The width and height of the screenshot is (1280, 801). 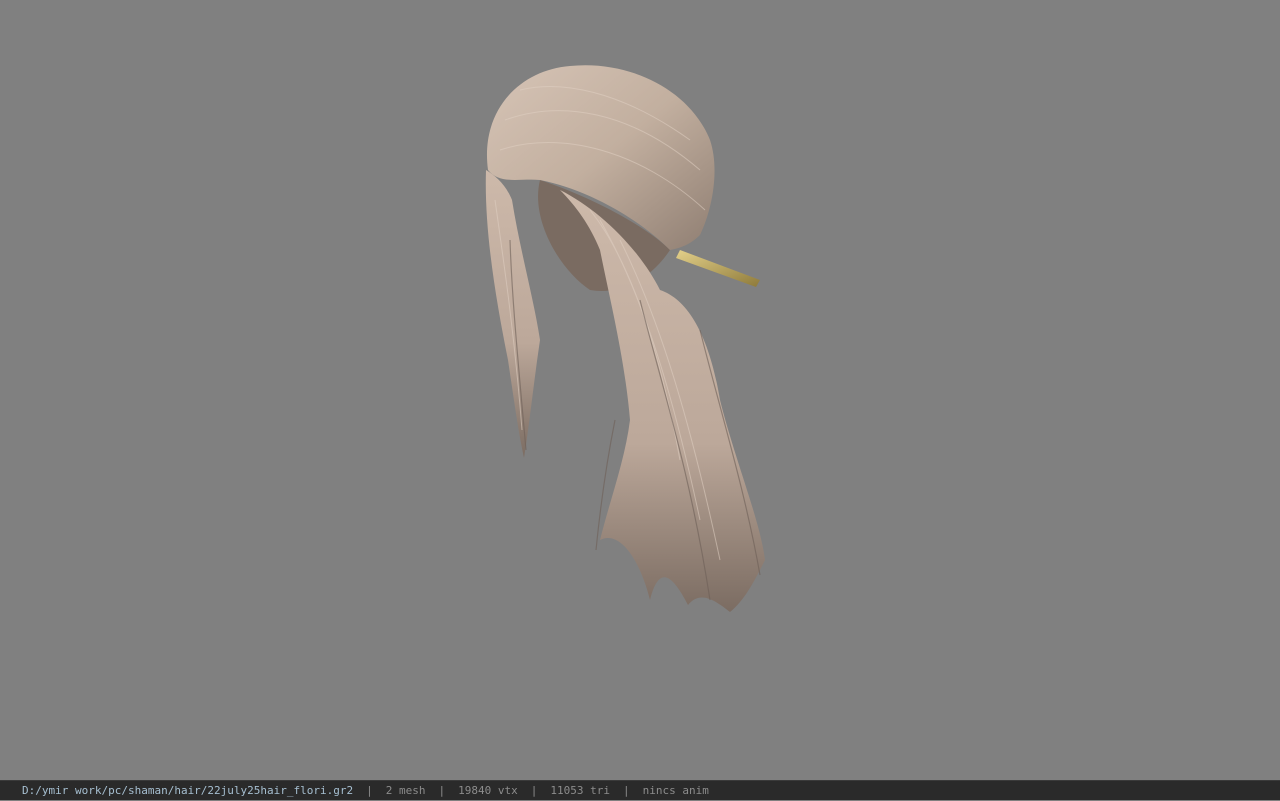 I want to click on status-mesh-count: 2 mesh, so click(x=405, y=790).